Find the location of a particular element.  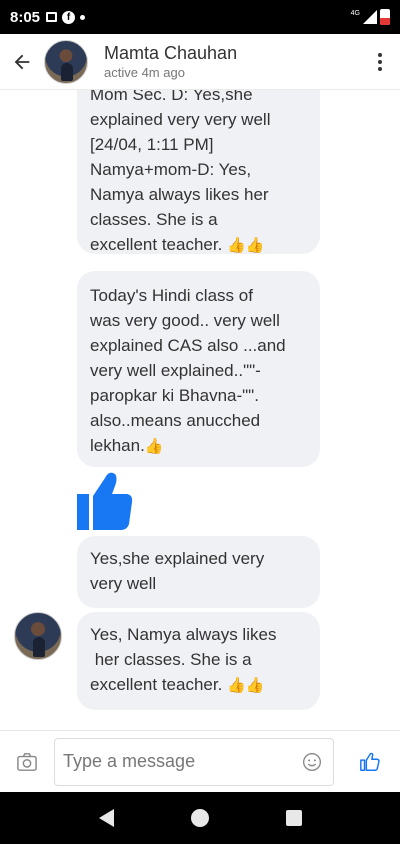

contact-status: active 4m ago is located at coordinates (144, 72).